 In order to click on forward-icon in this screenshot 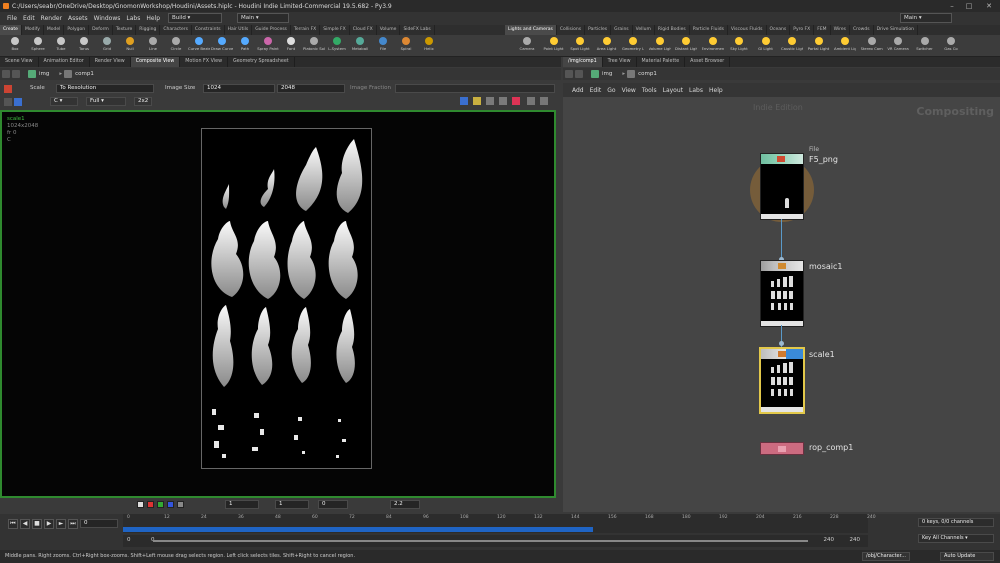, I will do `click(16, 74)`.